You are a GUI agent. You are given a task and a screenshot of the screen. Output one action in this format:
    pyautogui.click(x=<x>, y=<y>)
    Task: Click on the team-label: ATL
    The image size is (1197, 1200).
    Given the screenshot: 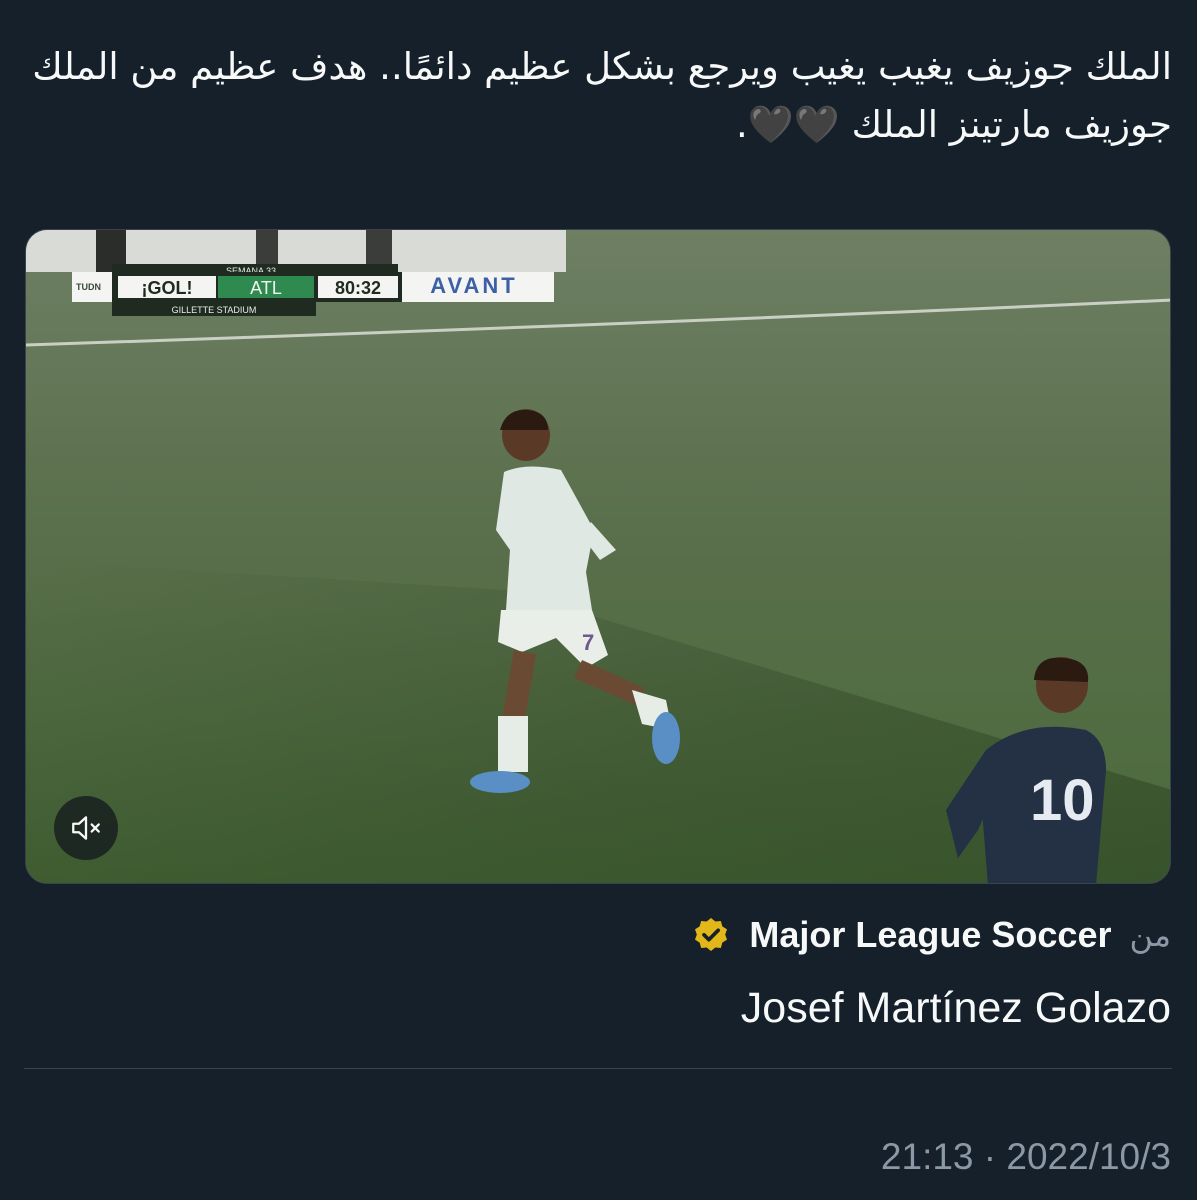 What is the action you would take?
    pyautogui.click(x=266, y=288)
    